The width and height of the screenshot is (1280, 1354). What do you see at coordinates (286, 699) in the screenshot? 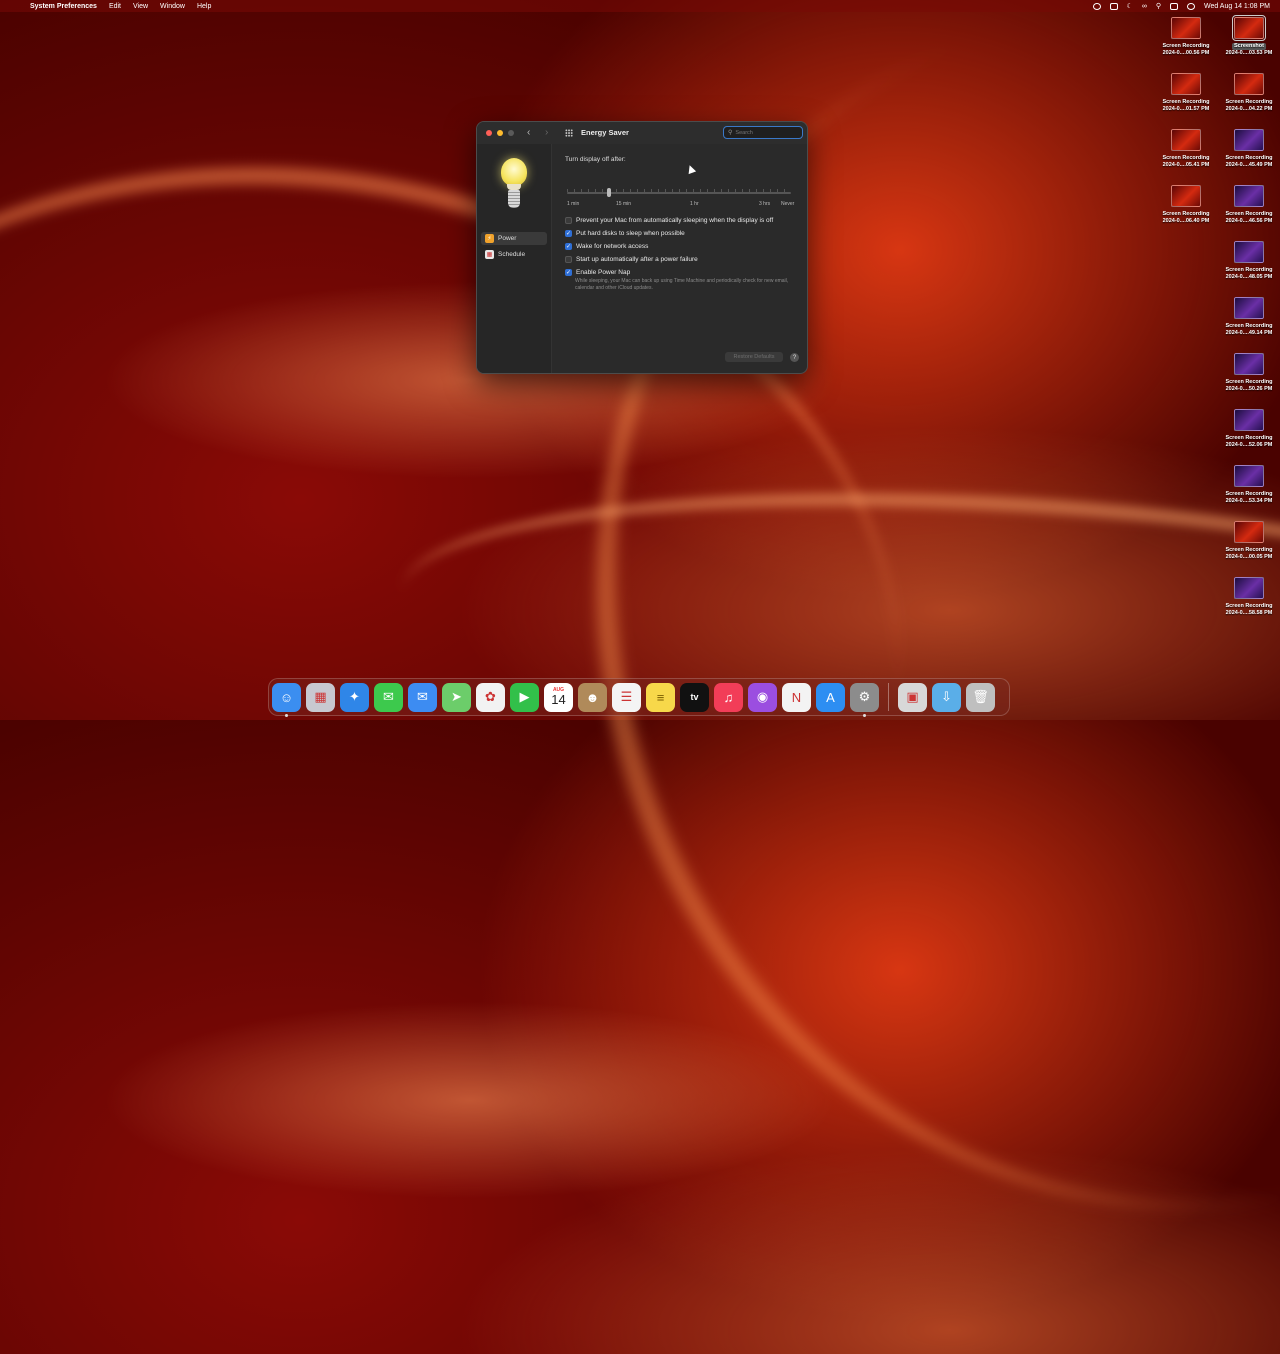
I see `finder-icon: ☺` at bounding box center [286, 699].